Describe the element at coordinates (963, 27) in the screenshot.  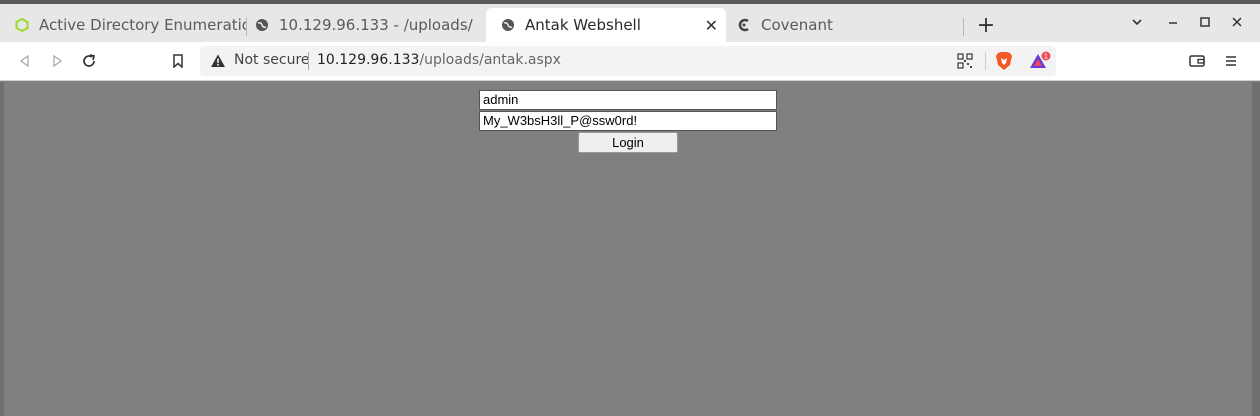
I see `tab-divider` at that location.